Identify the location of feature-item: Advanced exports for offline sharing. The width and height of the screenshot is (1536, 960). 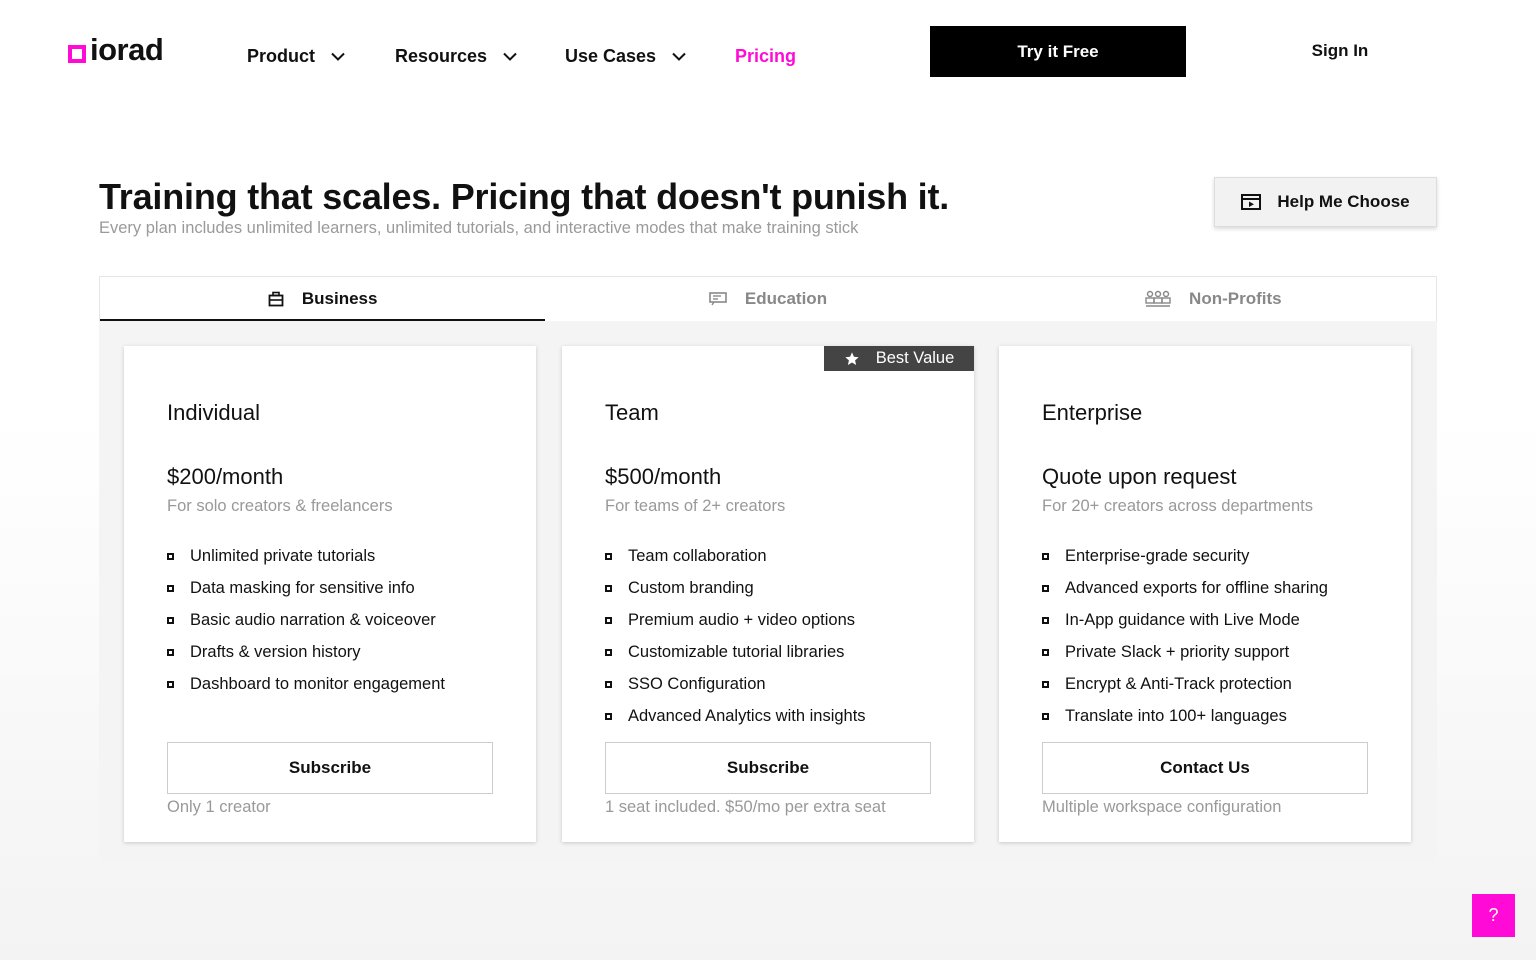
(1185, 588).